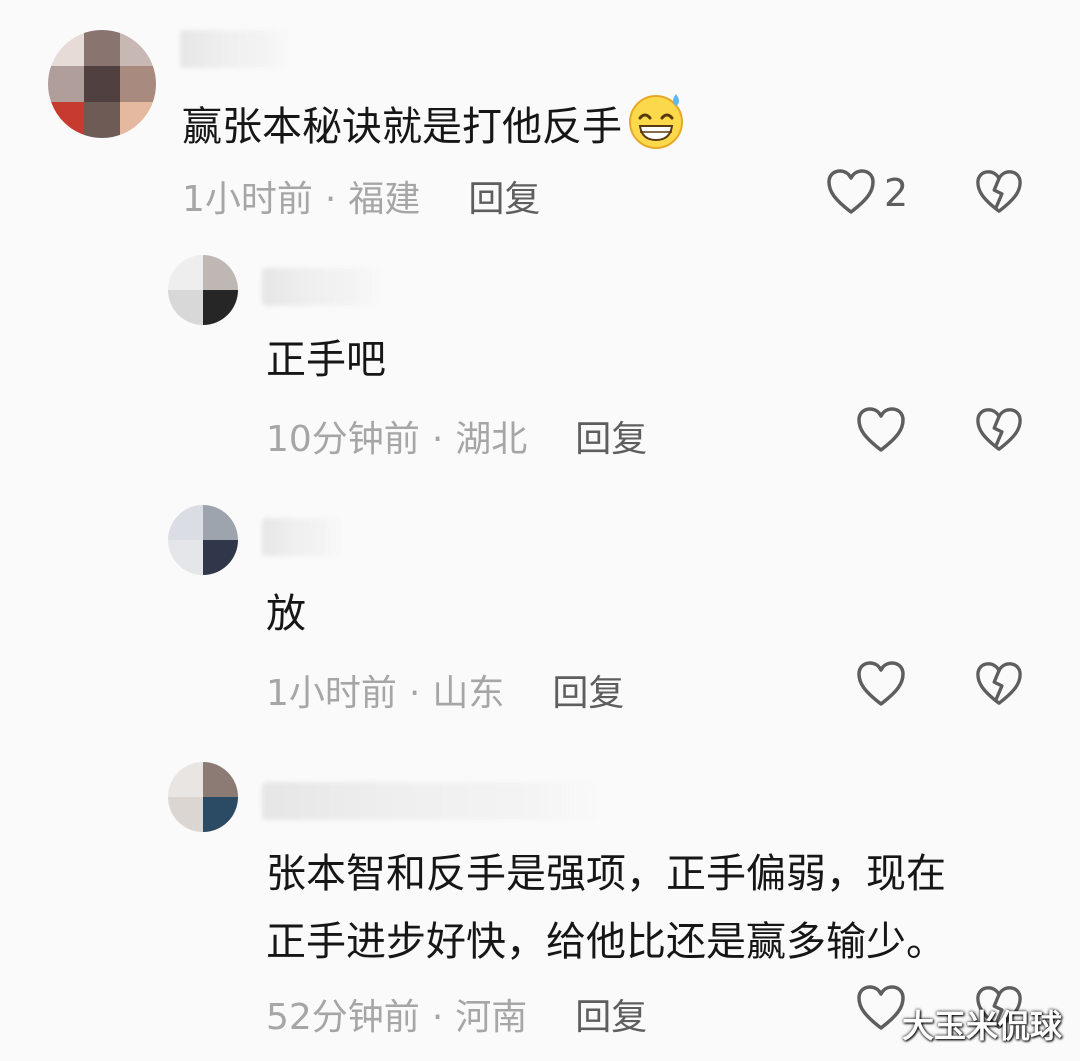 This screenshot has width=1080, height=1061. I want to click on comment-text-line: 正手进步好快，给他比还是赢多输少。, so click(606, 942).